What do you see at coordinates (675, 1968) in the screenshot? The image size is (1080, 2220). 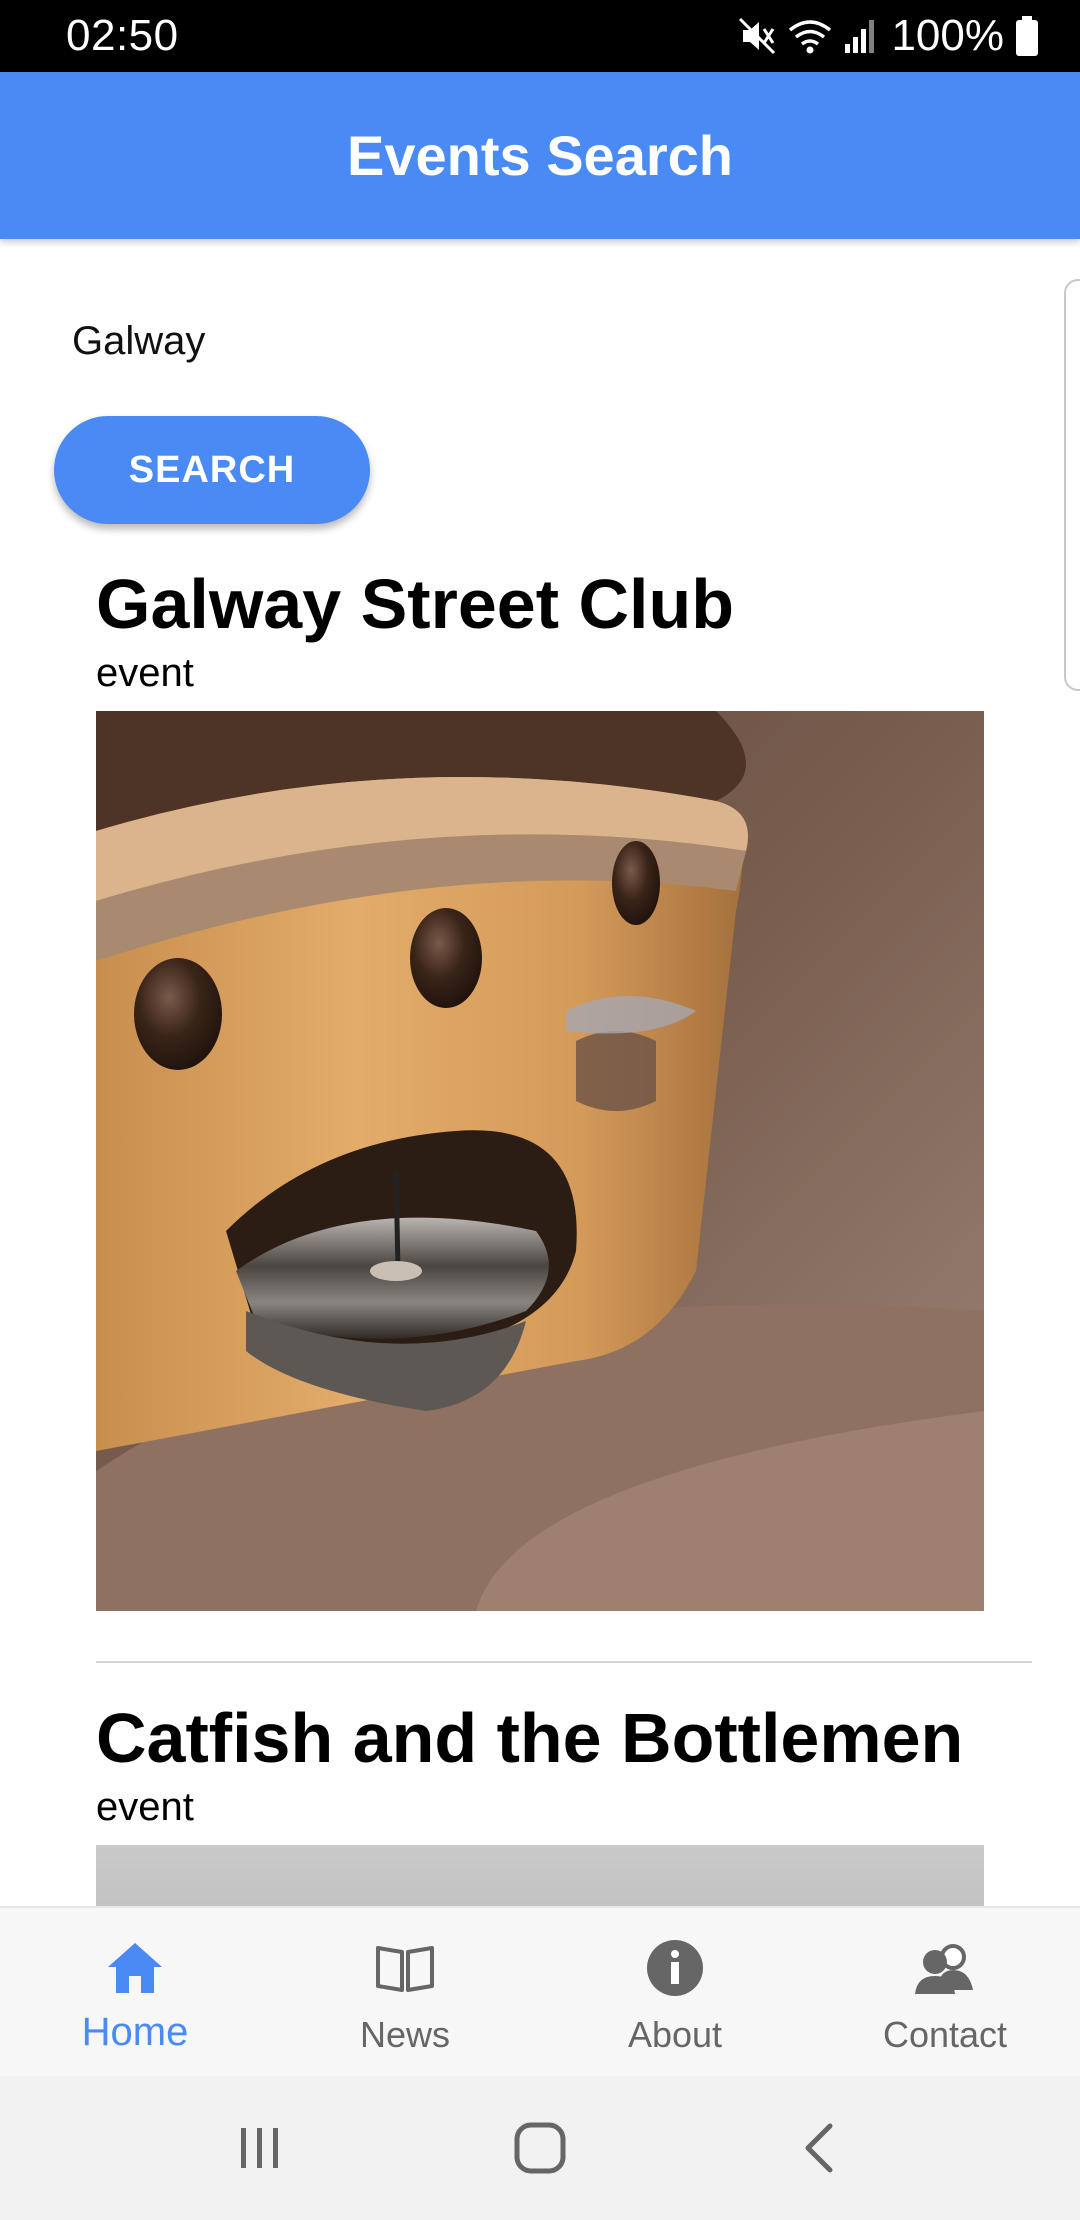 I see `info-icon` at bounding box center [675, 1968].